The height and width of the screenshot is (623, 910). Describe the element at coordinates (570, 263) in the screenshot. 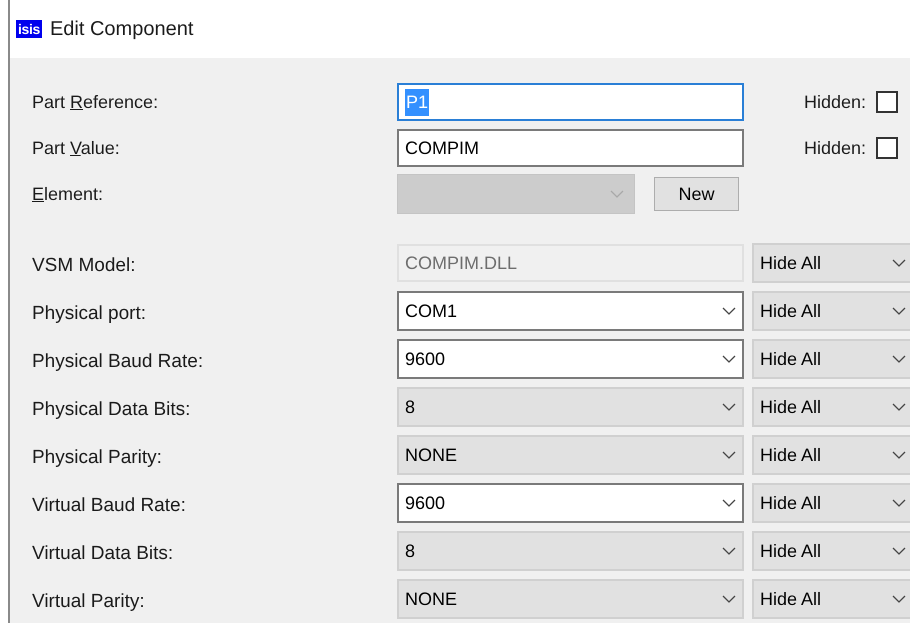

I see `text-field: COMPIM.DLL` at that location.